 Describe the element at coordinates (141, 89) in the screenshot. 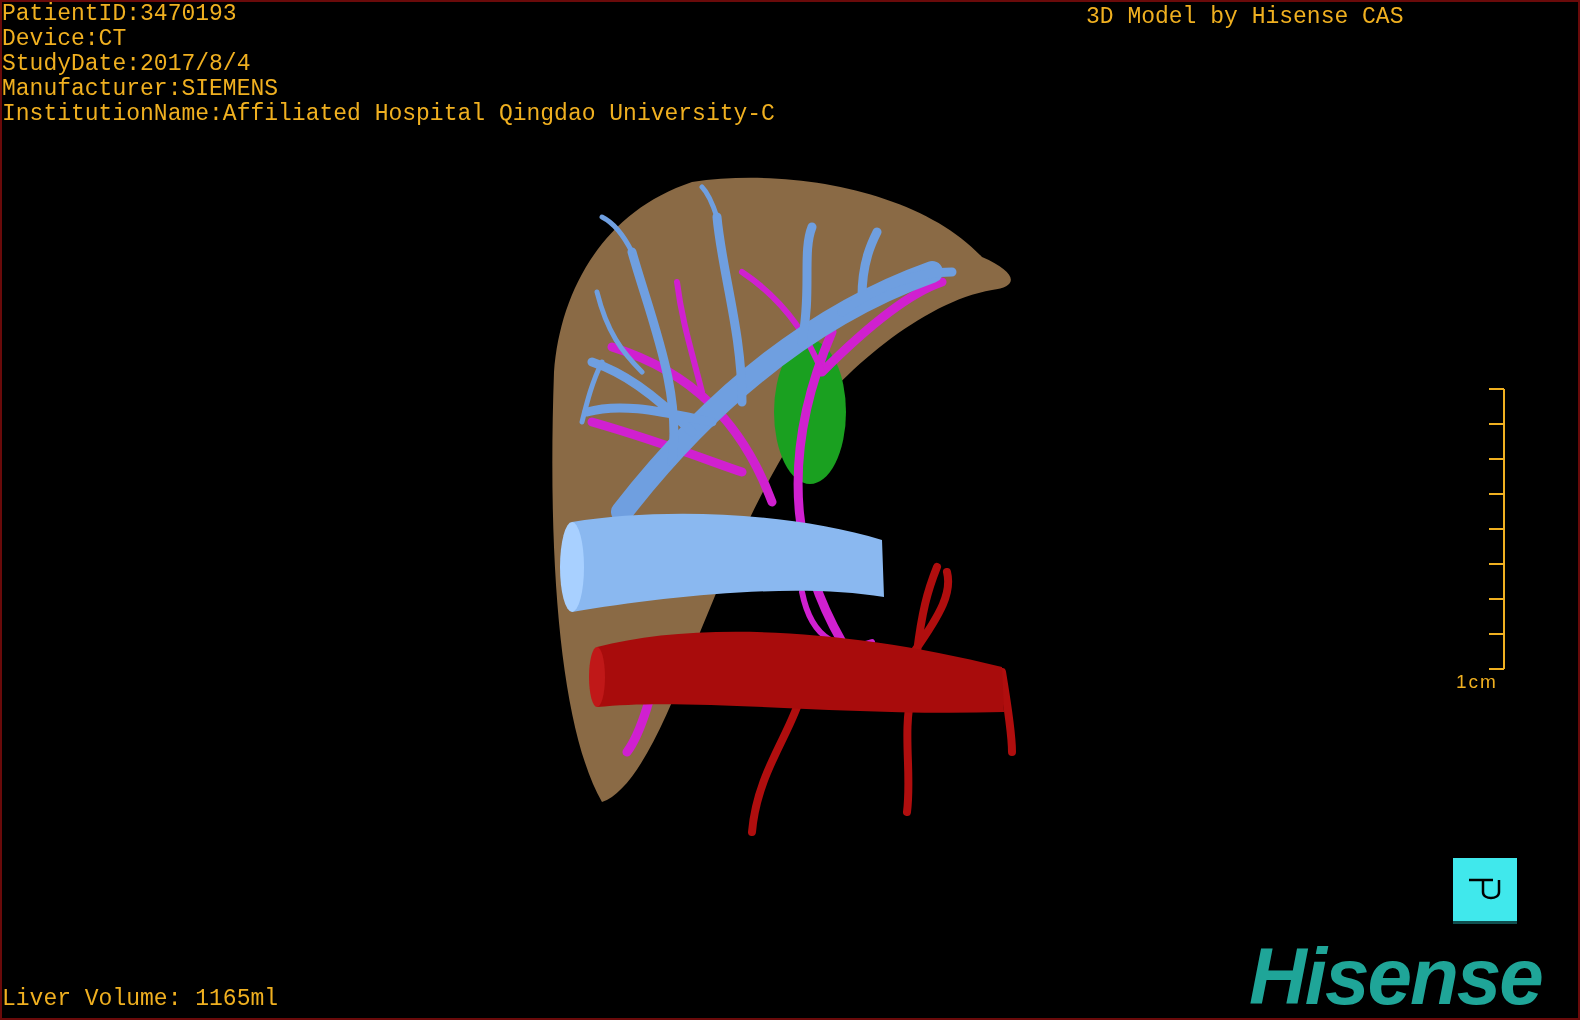

I see `patient-info-line: Manufacturer:SIEMENS` at that location.